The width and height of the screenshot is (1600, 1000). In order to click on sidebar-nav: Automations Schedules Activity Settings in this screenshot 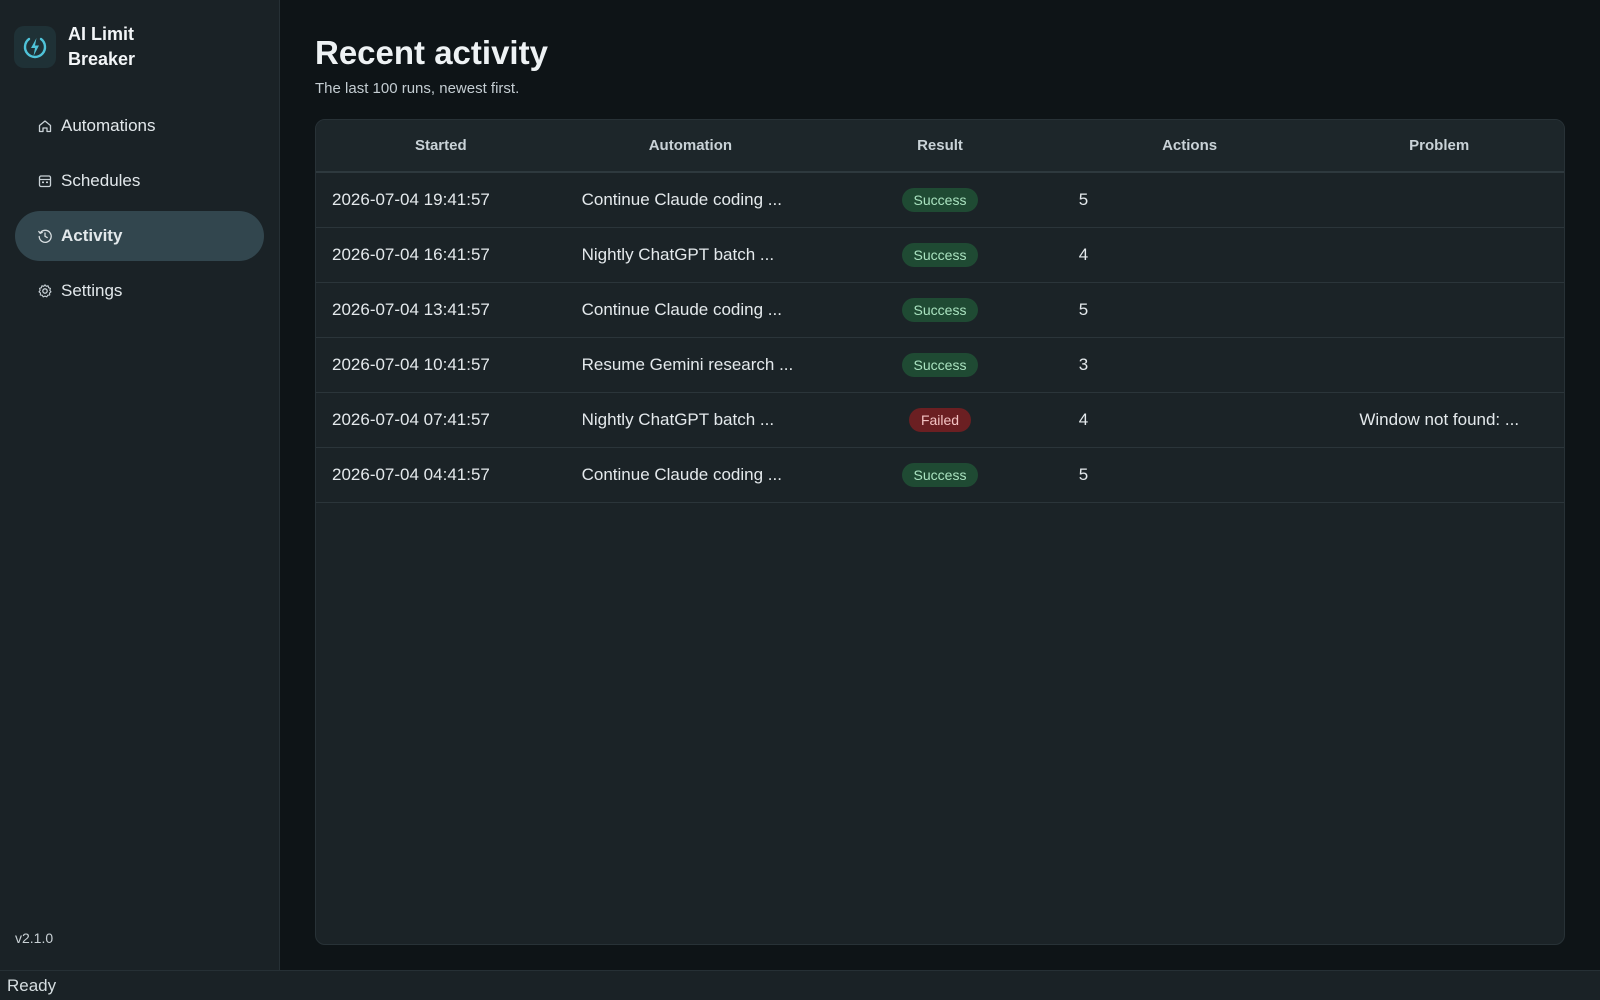, I will do `click(139, 211)`.